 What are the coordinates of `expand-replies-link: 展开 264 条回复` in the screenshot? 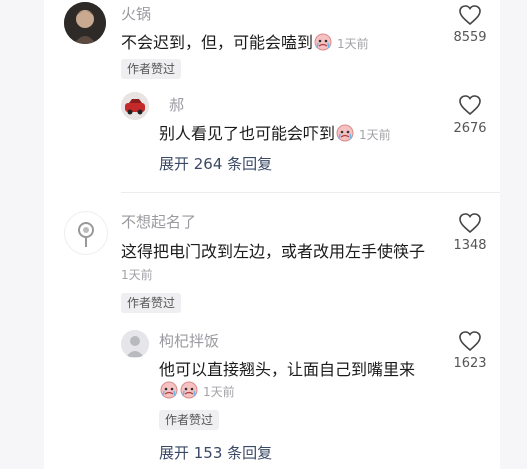 It's located at (215, 163).